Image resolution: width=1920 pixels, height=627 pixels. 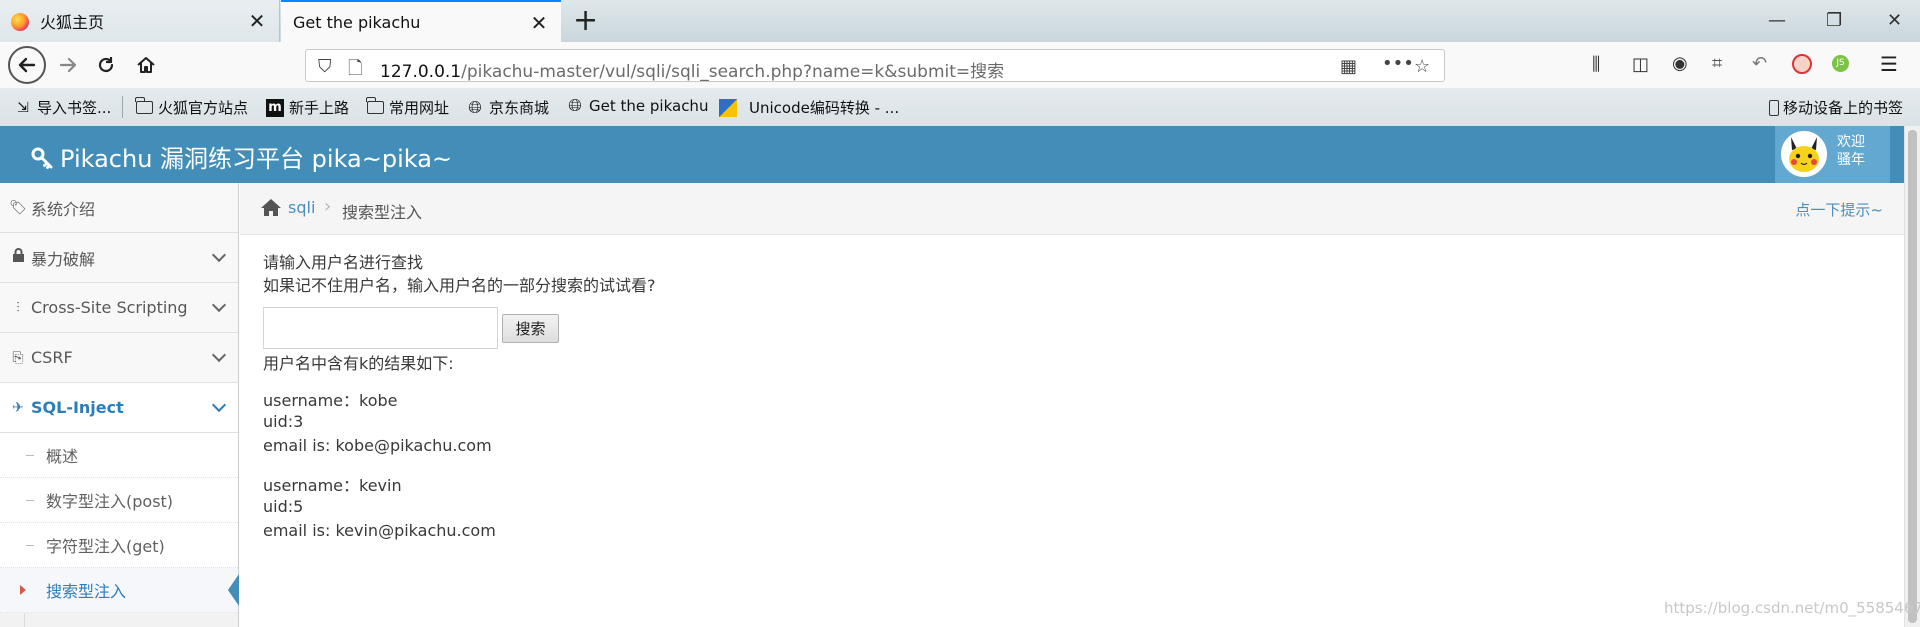 I want to click on sidebar-item-label: SQL-Inject, so click(x=77, y=407).